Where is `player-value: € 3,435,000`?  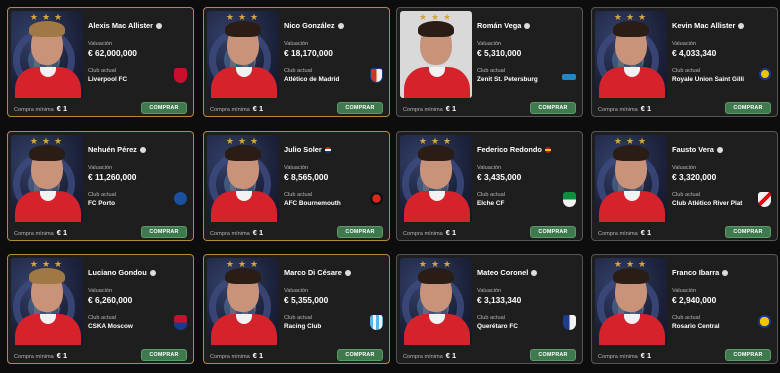
player-value: € 3,435,000 is located at coordinates (499, 177).